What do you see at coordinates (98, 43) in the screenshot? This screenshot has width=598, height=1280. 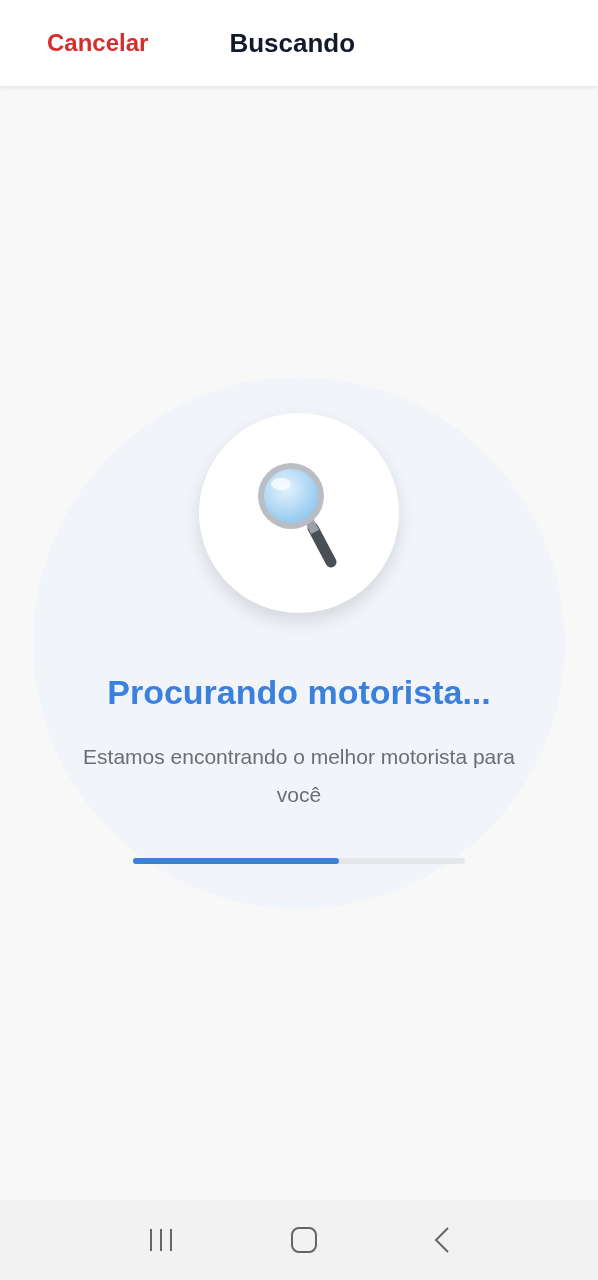 I see `cancel-button: Cancelar` at bounding box center [98, 43].